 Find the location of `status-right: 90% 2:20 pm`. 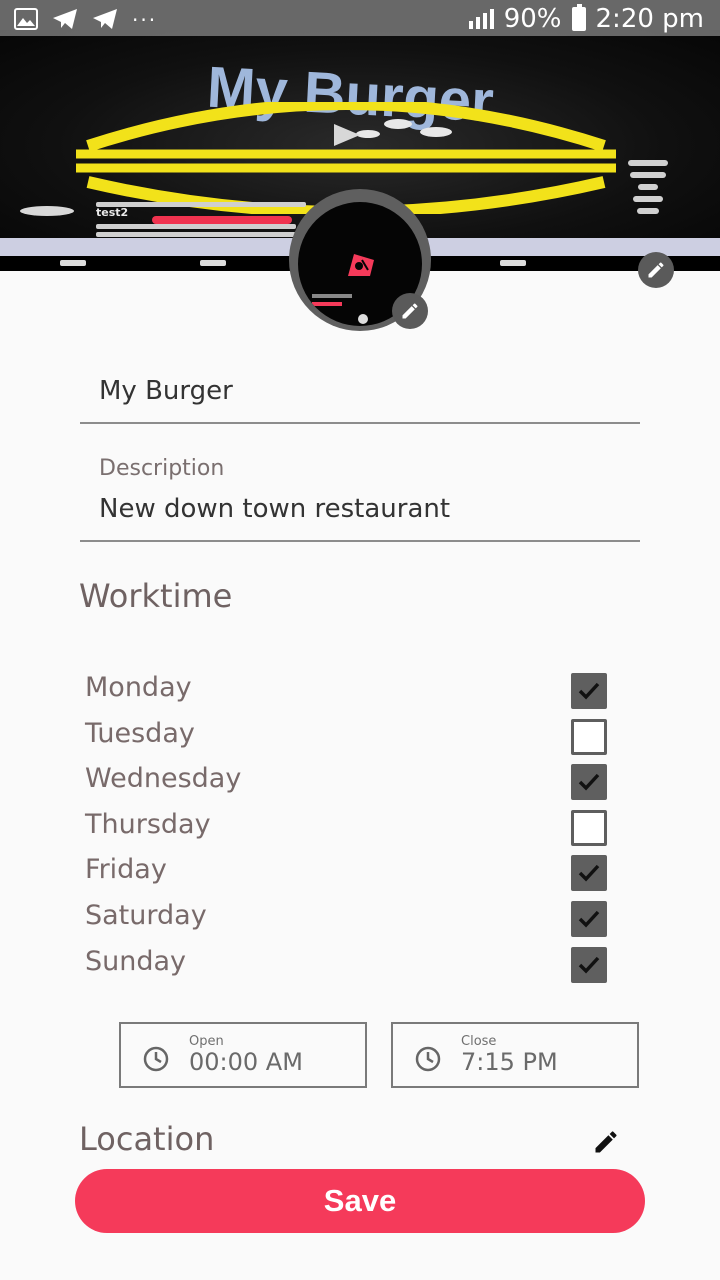

status-right: 90% 2:20 pm is located at coordinates (586, 19).